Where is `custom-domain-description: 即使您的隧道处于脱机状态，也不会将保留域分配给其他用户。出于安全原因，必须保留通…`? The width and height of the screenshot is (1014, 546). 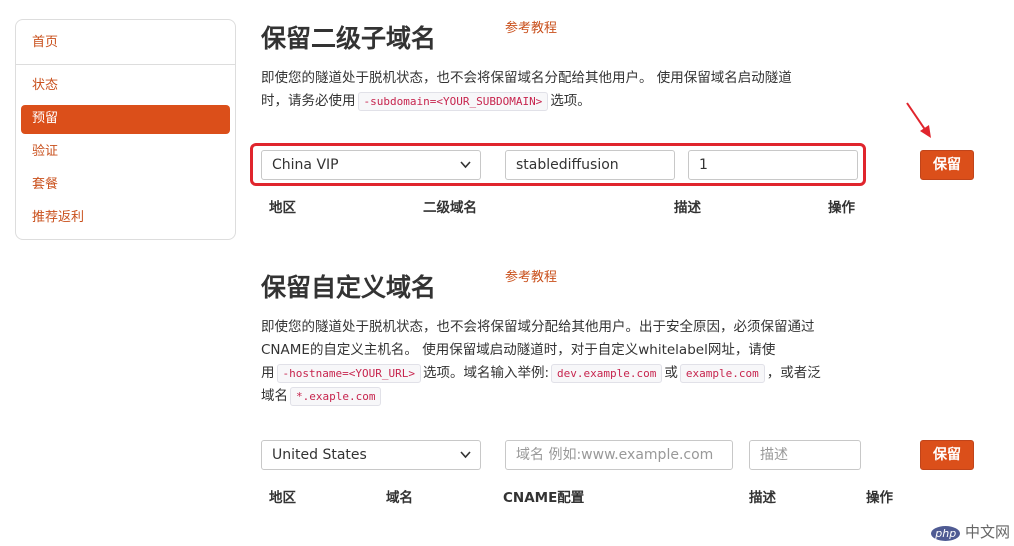 custom-domain-description: 即使您的隧道处于脱机状态，也不会将保留域分配给其他用户。出于安全原因，必须保留通… is located at coordinates (541, 362).